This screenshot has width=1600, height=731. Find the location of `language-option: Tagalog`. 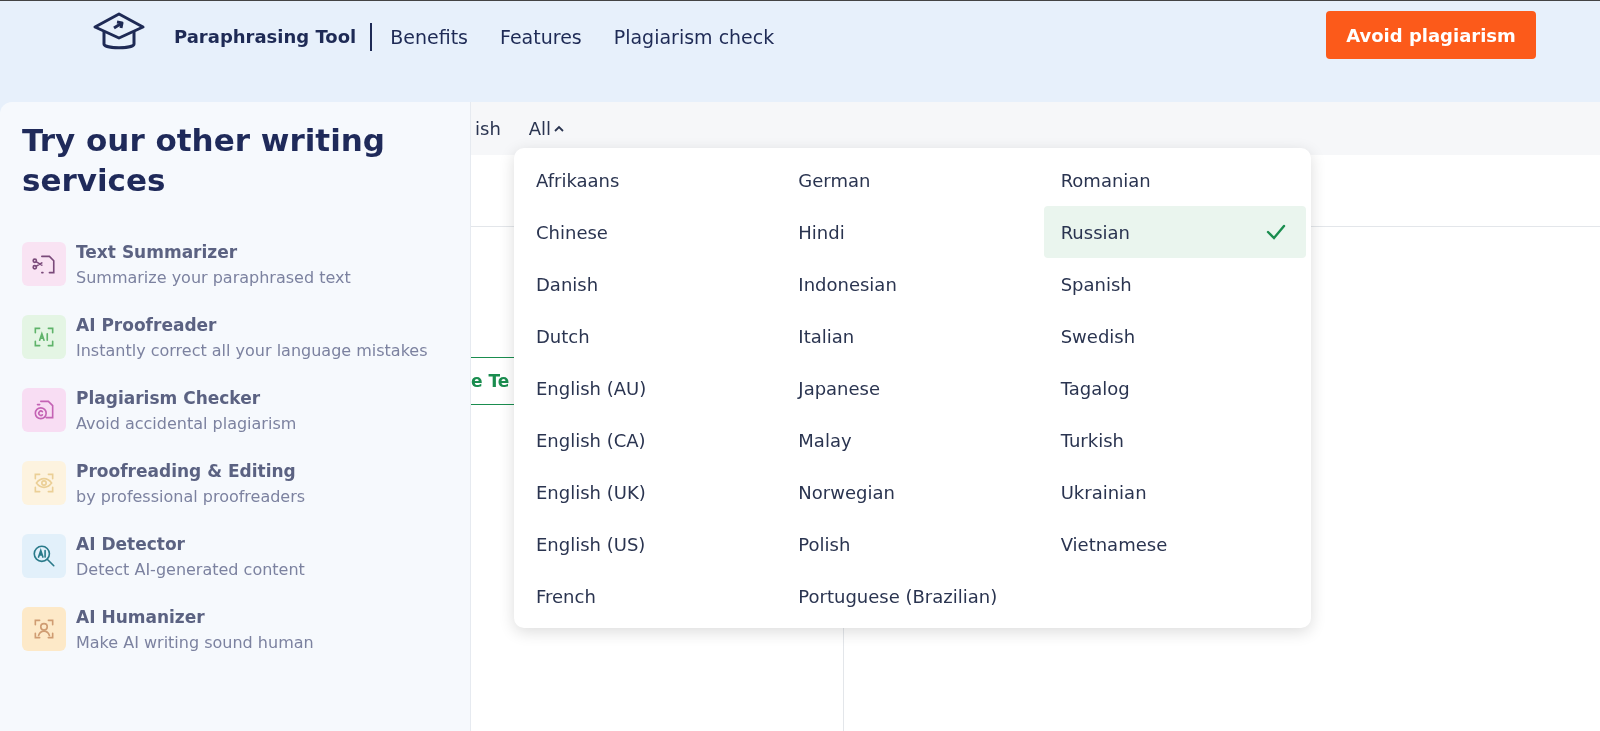

language-option: Tagalog is located at coordinates (1174, 388).